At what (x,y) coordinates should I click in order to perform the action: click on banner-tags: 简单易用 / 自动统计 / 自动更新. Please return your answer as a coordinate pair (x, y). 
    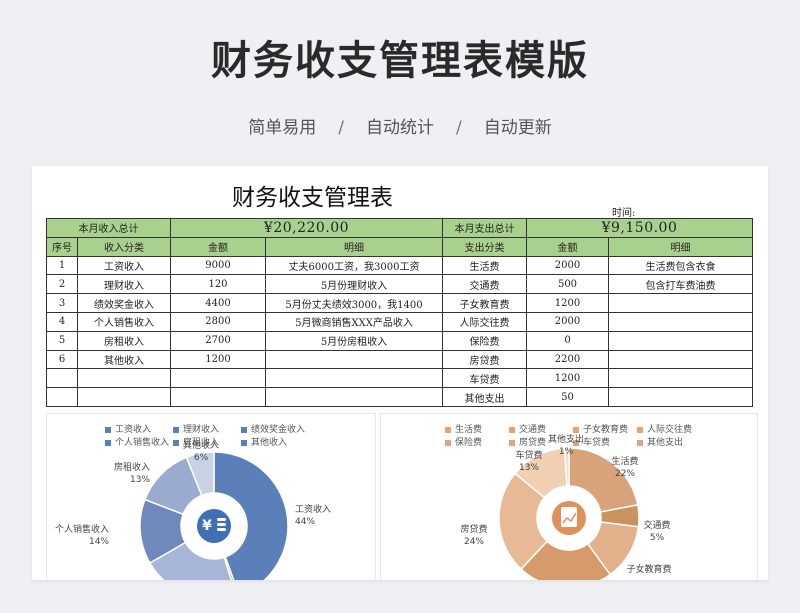
    Looking at the image, I should click on (400, 125).